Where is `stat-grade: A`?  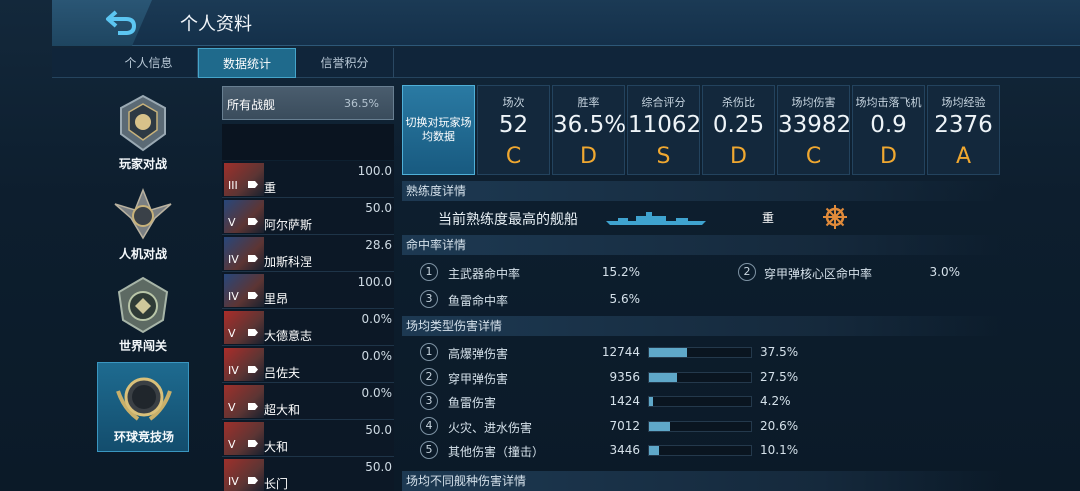
stat-grade: A is located at coordinates (963, 156).